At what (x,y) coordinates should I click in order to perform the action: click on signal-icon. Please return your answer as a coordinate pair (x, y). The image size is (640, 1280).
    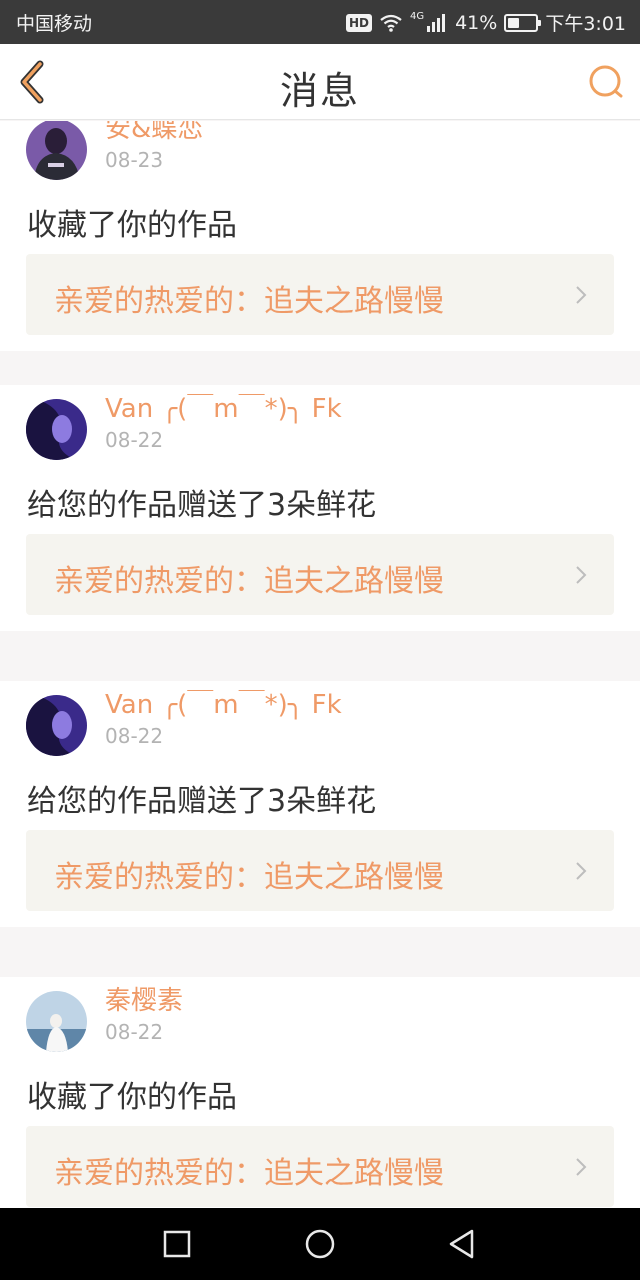
    Looking at the image, I should click on (436, 22).